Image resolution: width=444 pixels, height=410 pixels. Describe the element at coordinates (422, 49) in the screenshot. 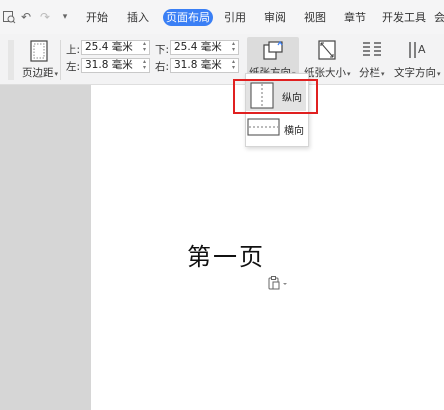

I see `svg-text: A` at that location.